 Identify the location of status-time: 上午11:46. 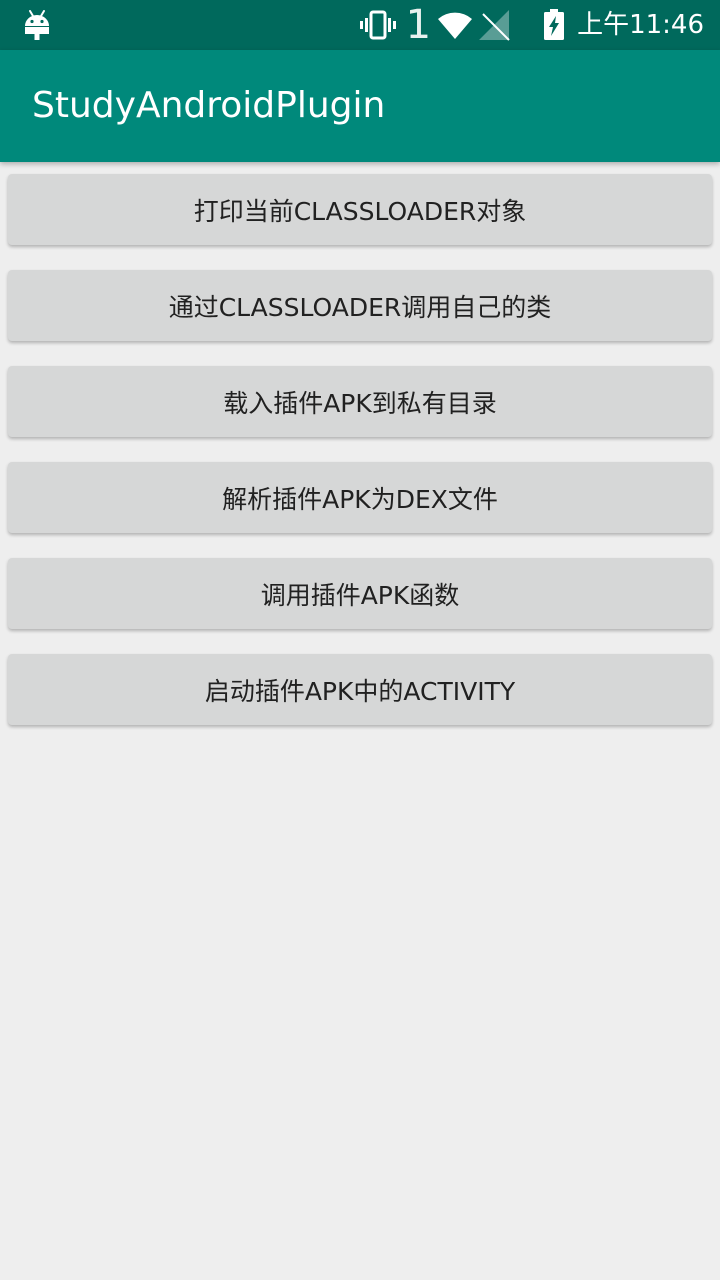
(640, 25).